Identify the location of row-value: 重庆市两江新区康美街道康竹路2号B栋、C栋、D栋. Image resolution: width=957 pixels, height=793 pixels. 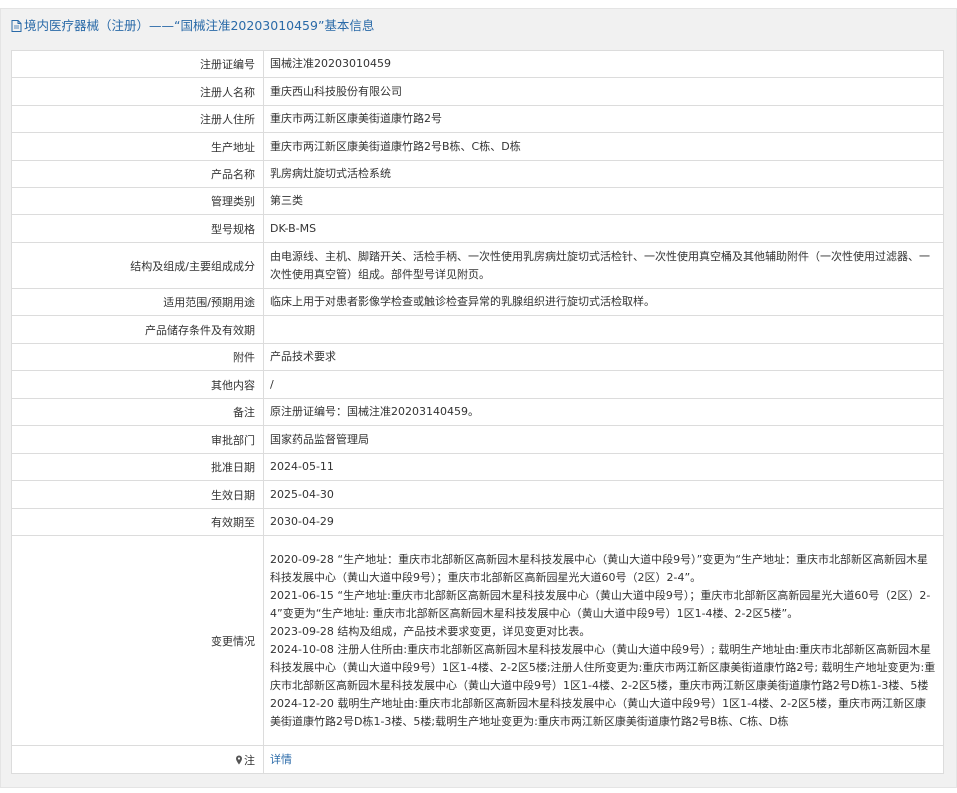
(603, 146).